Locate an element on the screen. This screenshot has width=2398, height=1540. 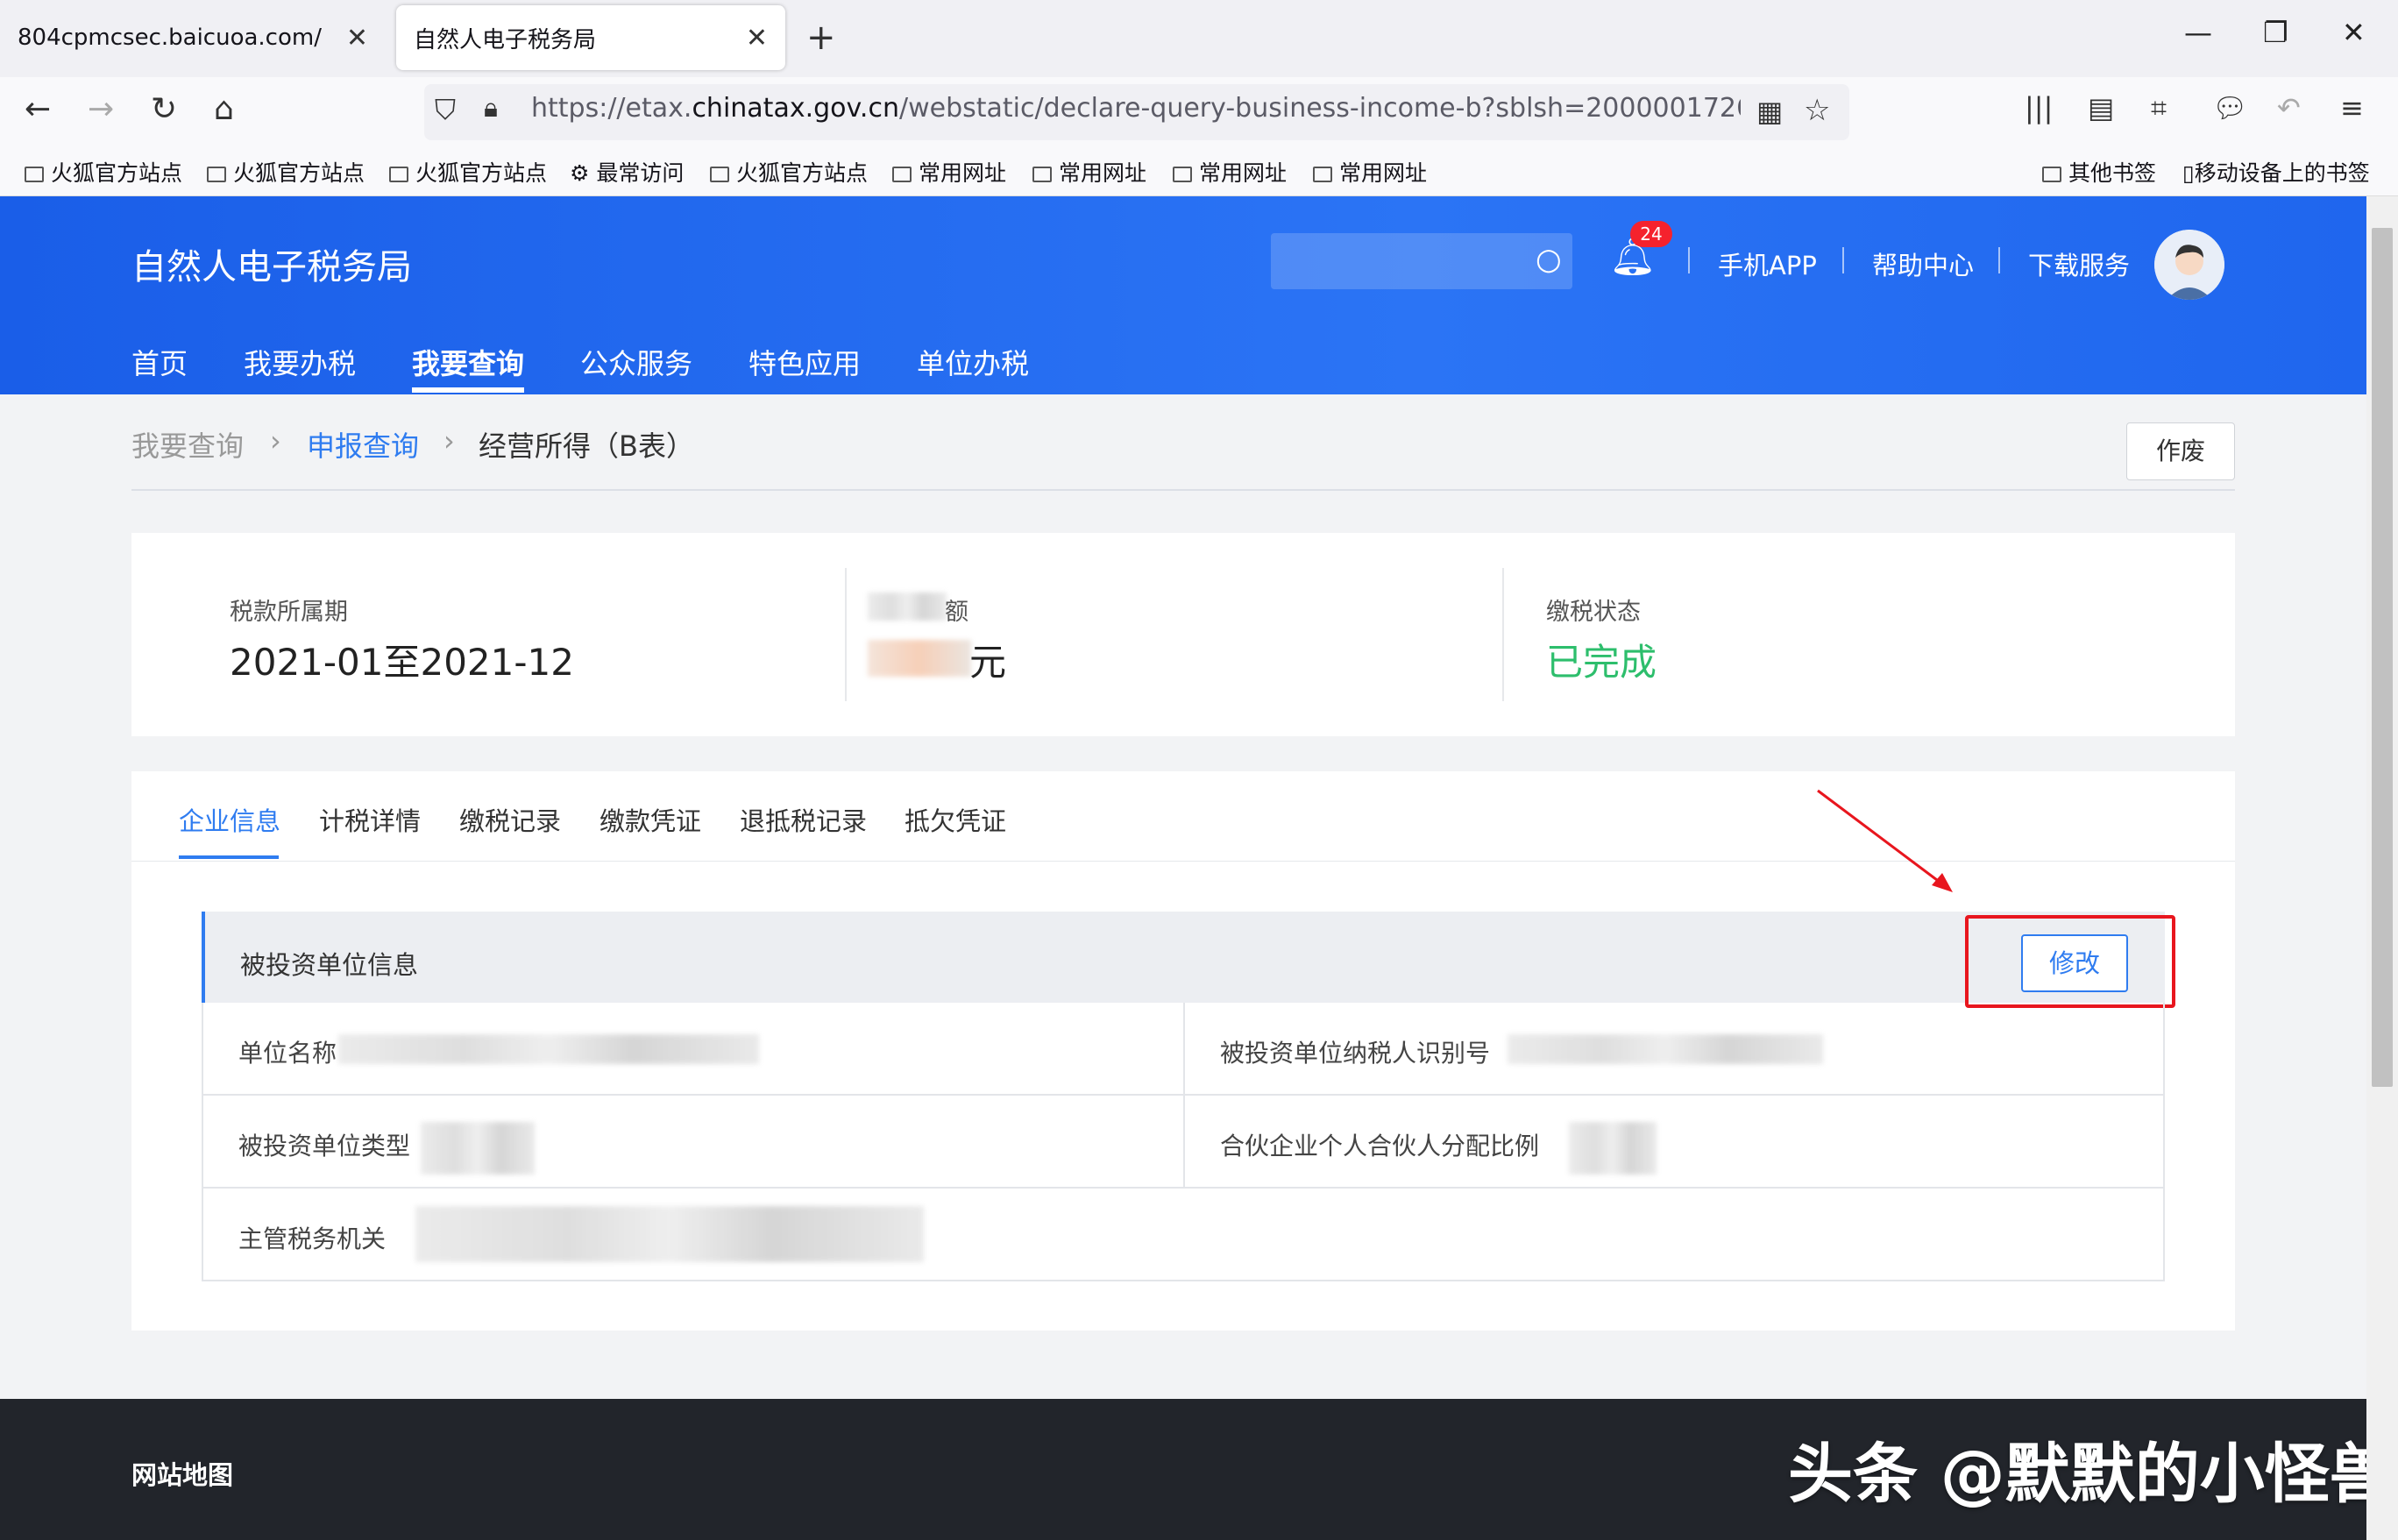
bookmark-other: 其他书签 is located at coordinates (2099, 172).